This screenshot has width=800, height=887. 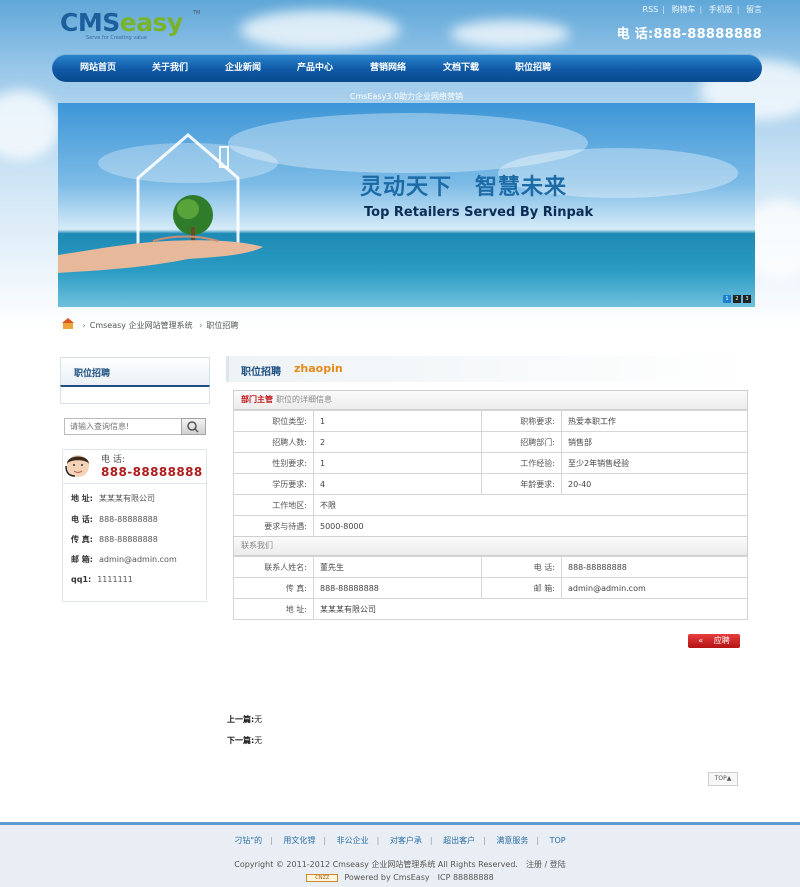 What do you see at coordinates (258, 740) in the screenshot?
I see `next-value: 无` at bounding box center [258, 740].